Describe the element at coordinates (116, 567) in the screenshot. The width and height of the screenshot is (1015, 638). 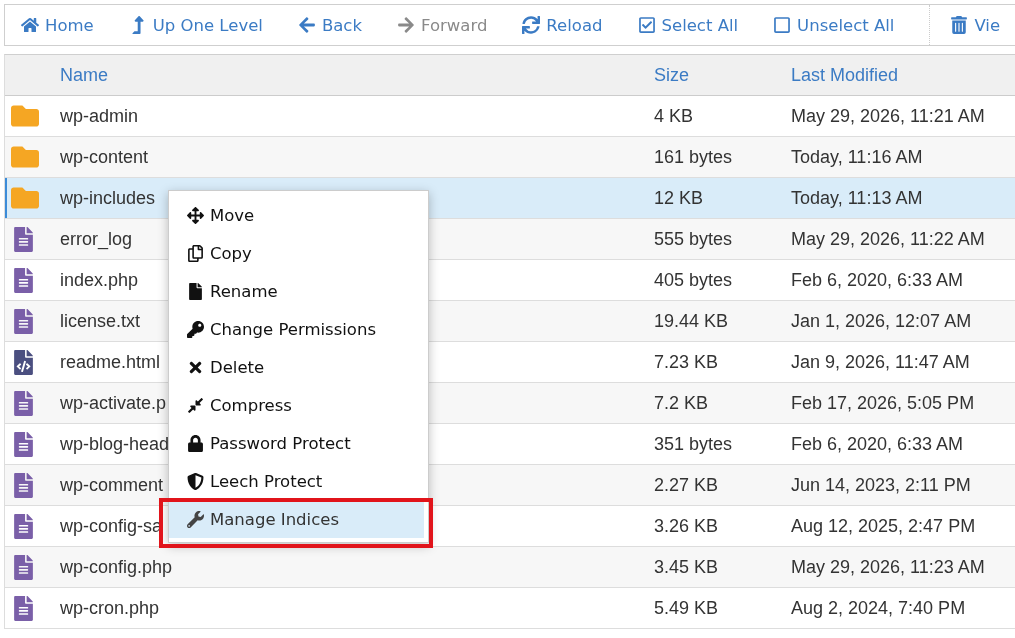
I see `file-name: wp-config.php` at that location.